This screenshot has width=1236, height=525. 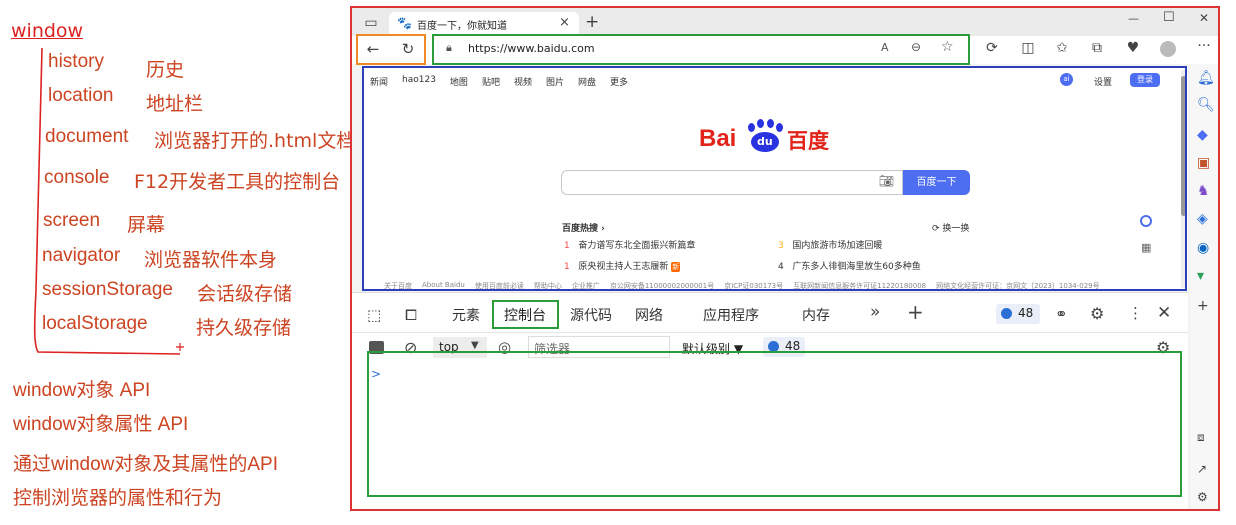 What do you see at coordinates (175, 104) in the screenshot?
I see `annotation-cn-location: 地址栏` at bounding box center [175, 104].